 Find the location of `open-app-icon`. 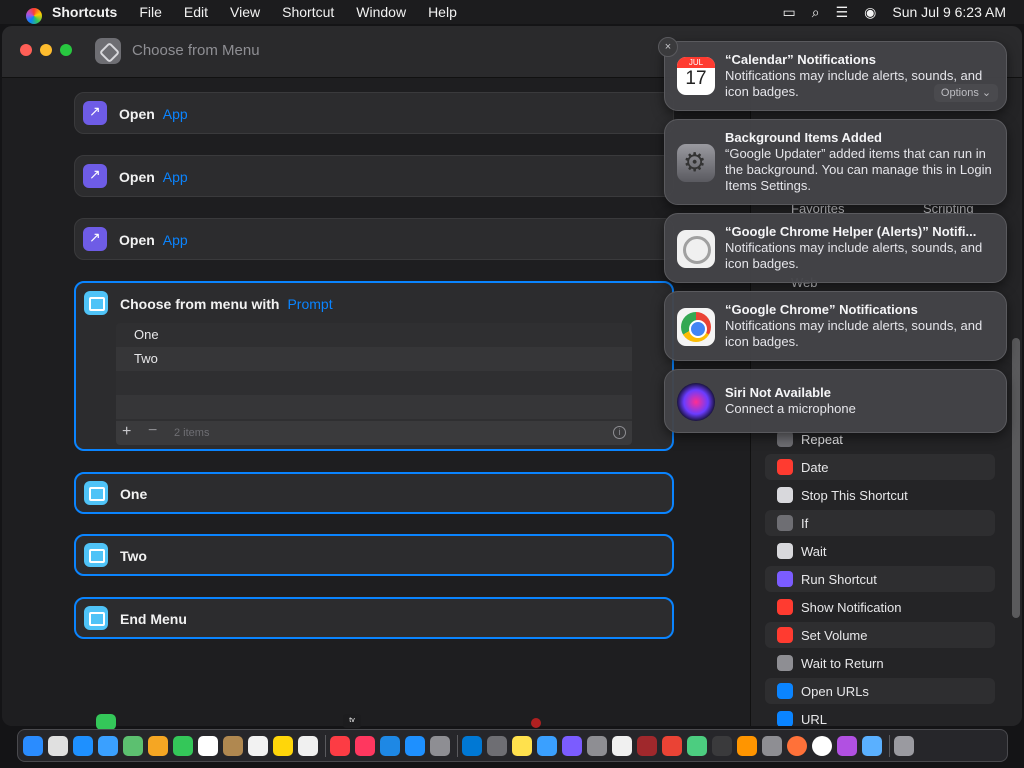

open-app-icon is located at coordinates (95, 113).